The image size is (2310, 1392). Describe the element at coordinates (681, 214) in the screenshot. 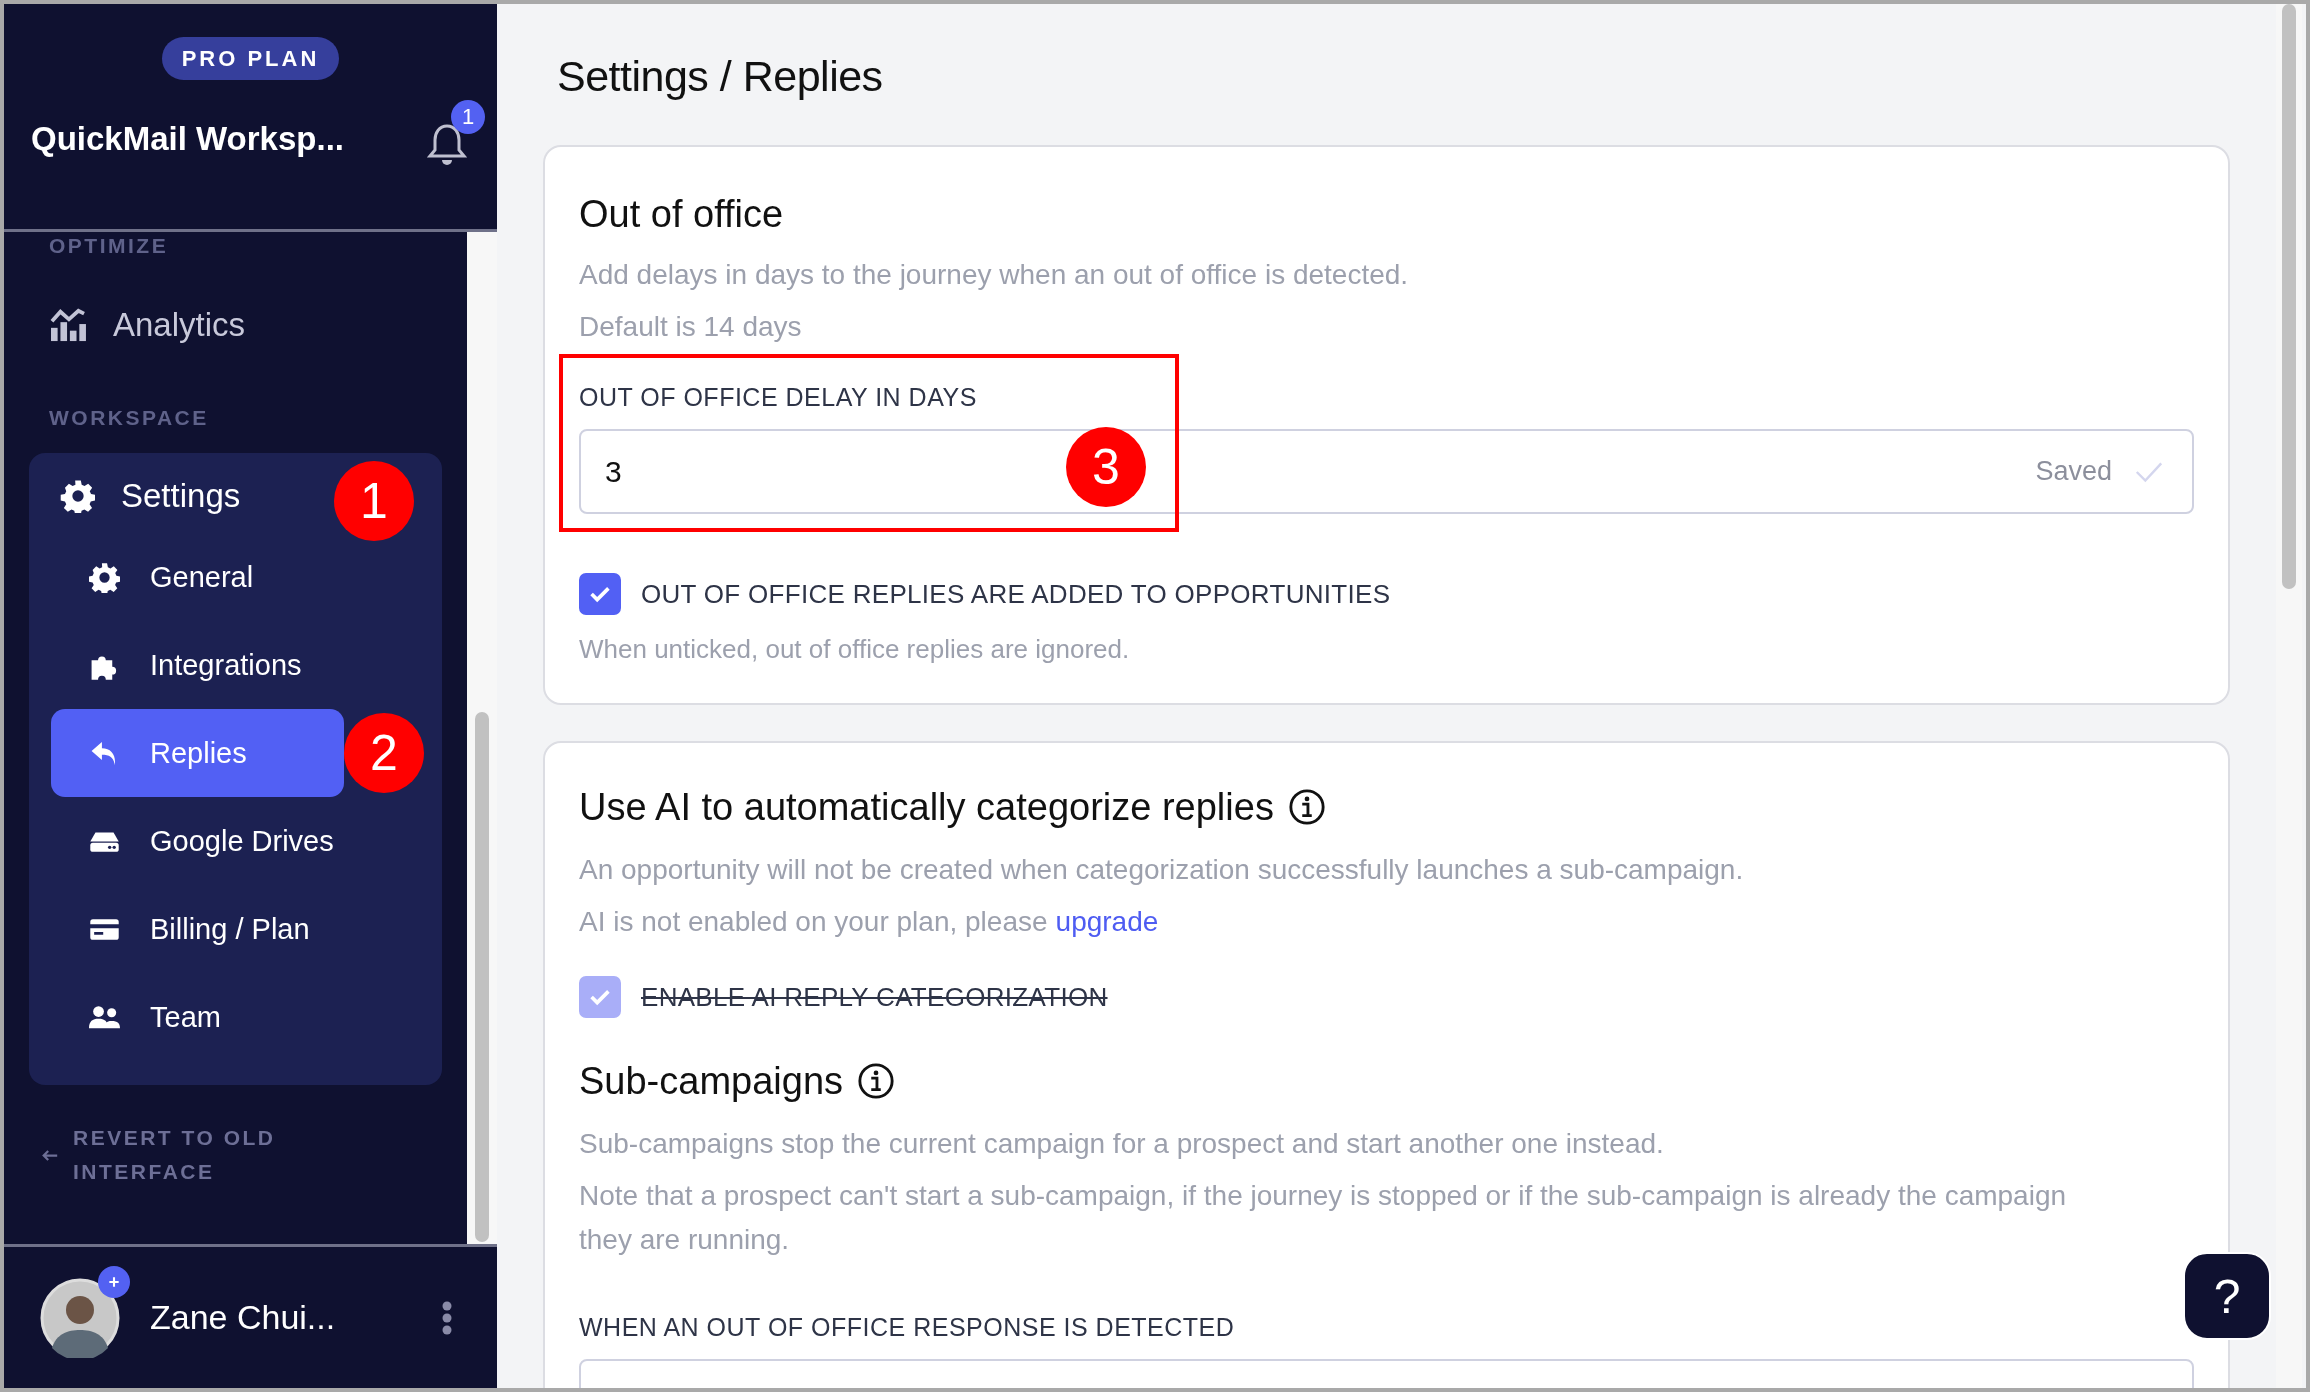

I see `section-title: Out of office` at that location.